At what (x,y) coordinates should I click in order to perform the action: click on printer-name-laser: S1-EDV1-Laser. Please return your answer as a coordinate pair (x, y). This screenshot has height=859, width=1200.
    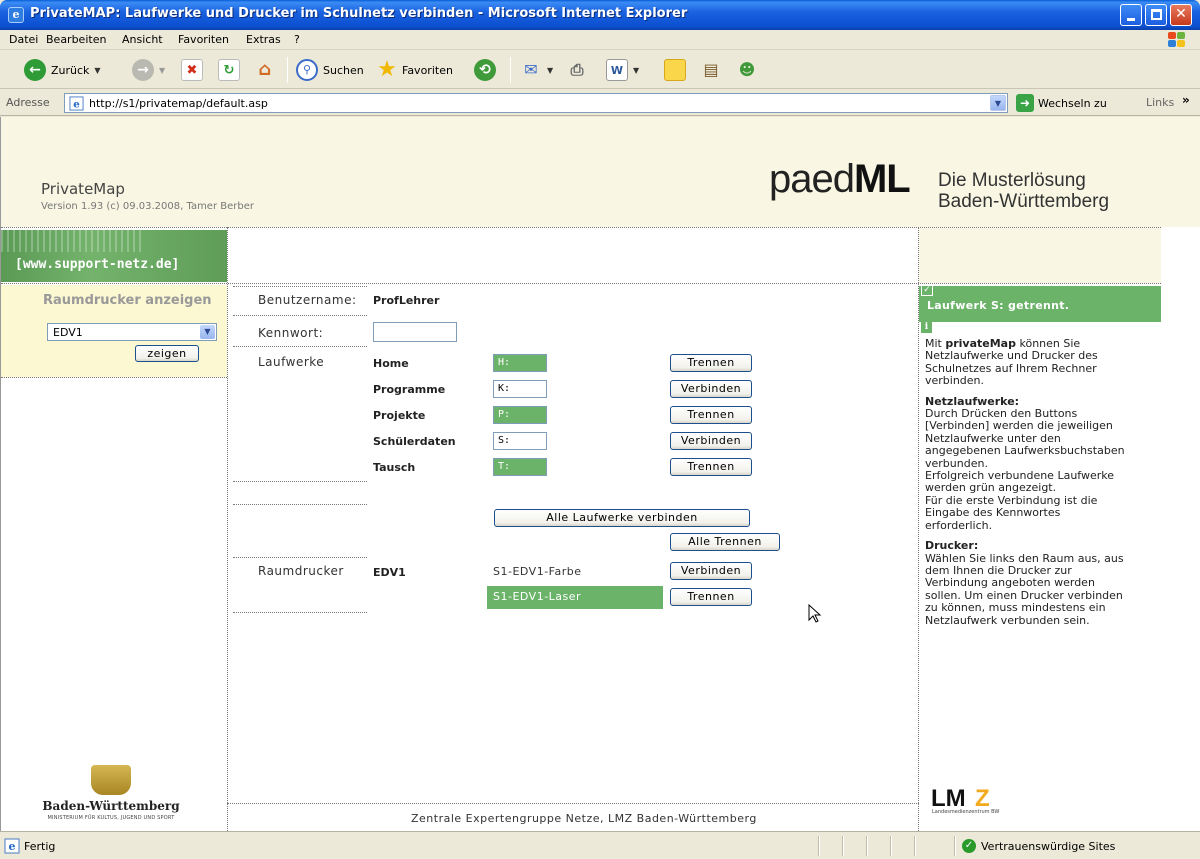
    Looking at the image, I should click on (575, 597).